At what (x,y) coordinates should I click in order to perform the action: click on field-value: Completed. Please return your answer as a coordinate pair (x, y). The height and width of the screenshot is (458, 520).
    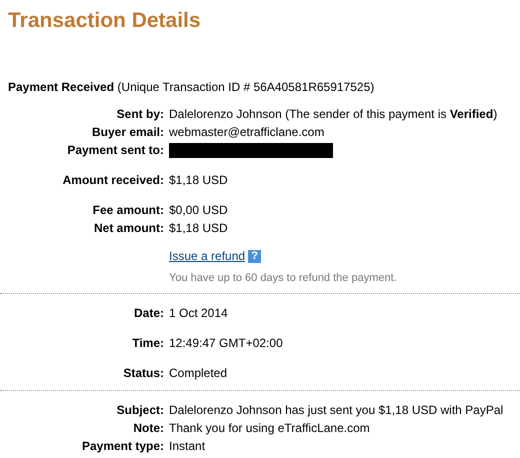
    Looking at the image, I should click on (198, 373).